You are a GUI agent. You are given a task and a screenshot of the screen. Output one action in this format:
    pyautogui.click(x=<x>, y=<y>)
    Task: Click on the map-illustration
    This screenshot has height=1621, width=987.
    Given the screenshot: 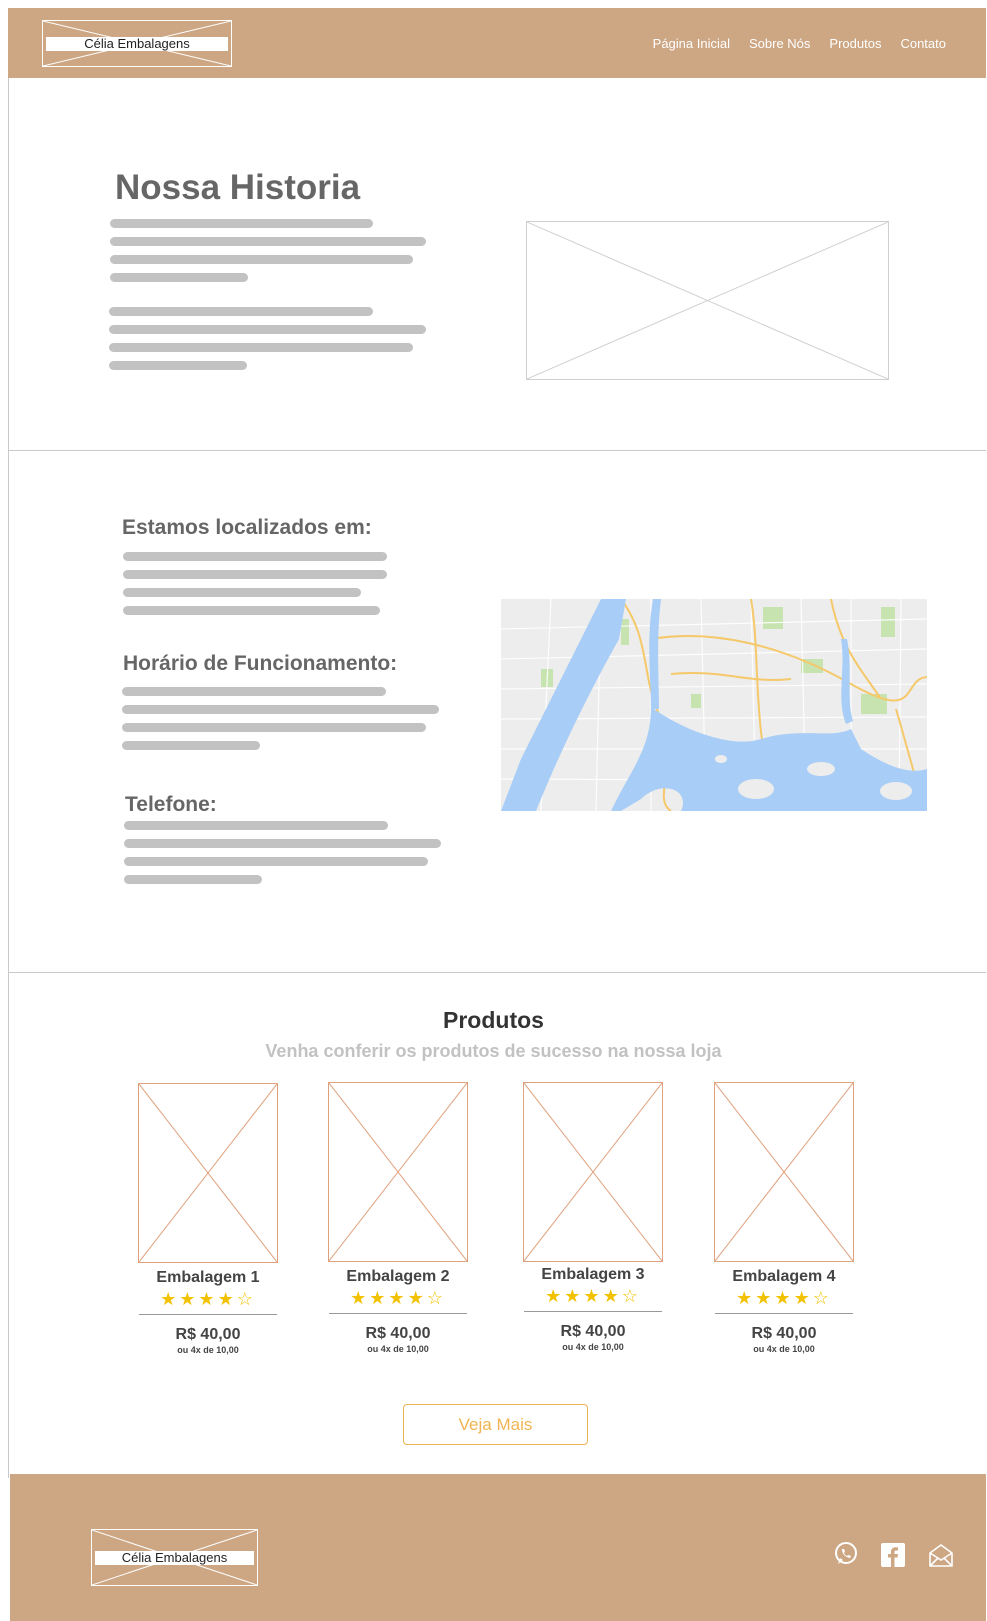 What is the action you would take?
    pyautogui.click(x=714, y=705)
    